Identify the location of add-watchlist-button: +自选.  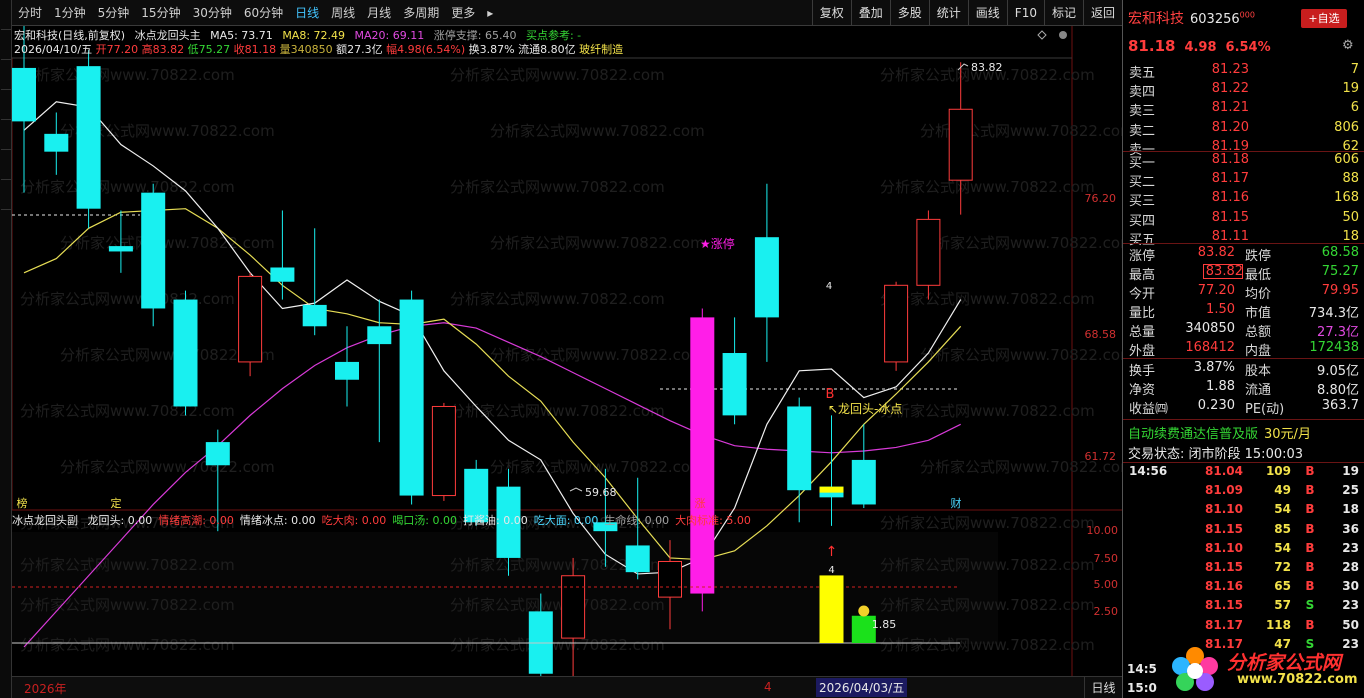
(1324, 18).